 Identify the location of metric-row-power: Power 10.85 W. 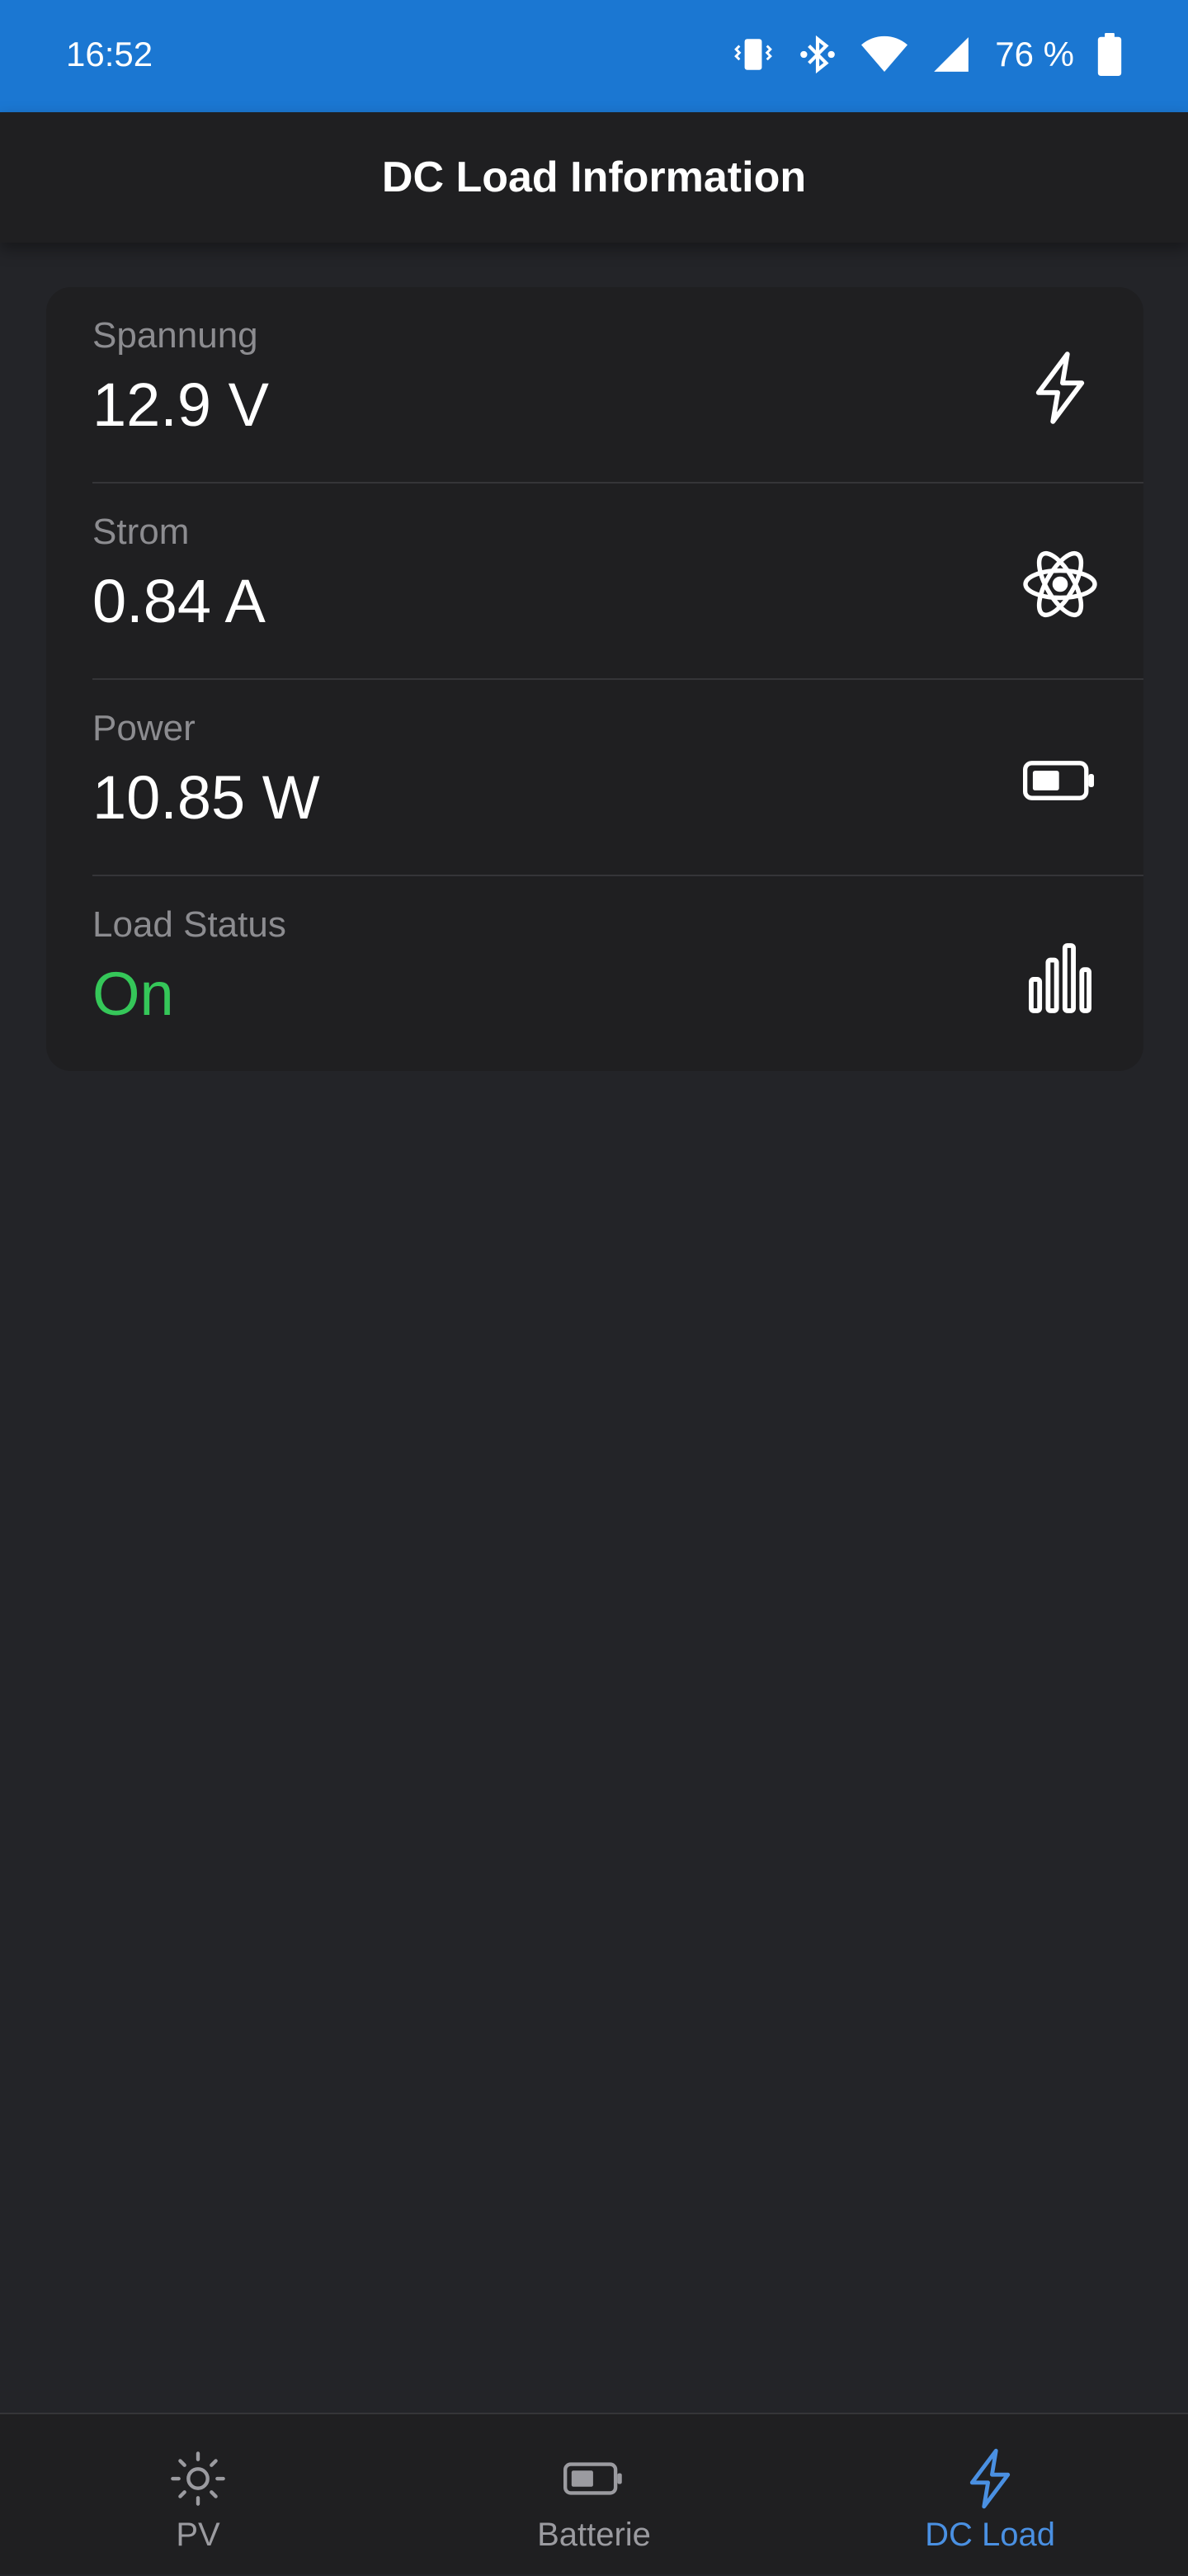
(594, 778).